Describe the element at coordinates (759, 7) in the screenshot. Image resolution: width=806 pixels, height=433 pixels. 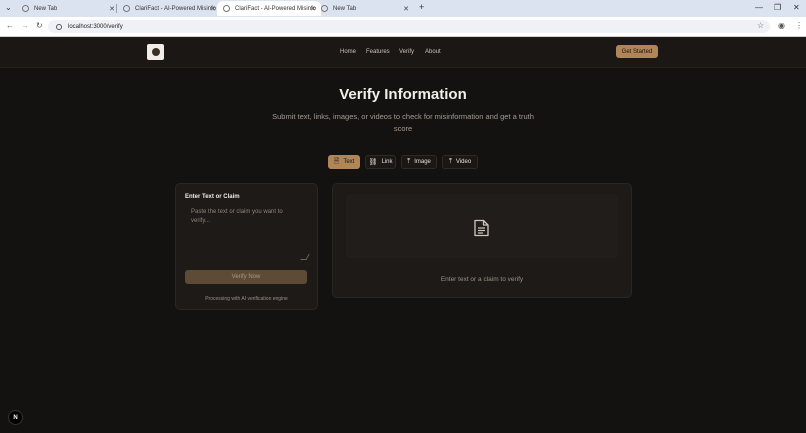
I see `minimize-icon: —` at that location.